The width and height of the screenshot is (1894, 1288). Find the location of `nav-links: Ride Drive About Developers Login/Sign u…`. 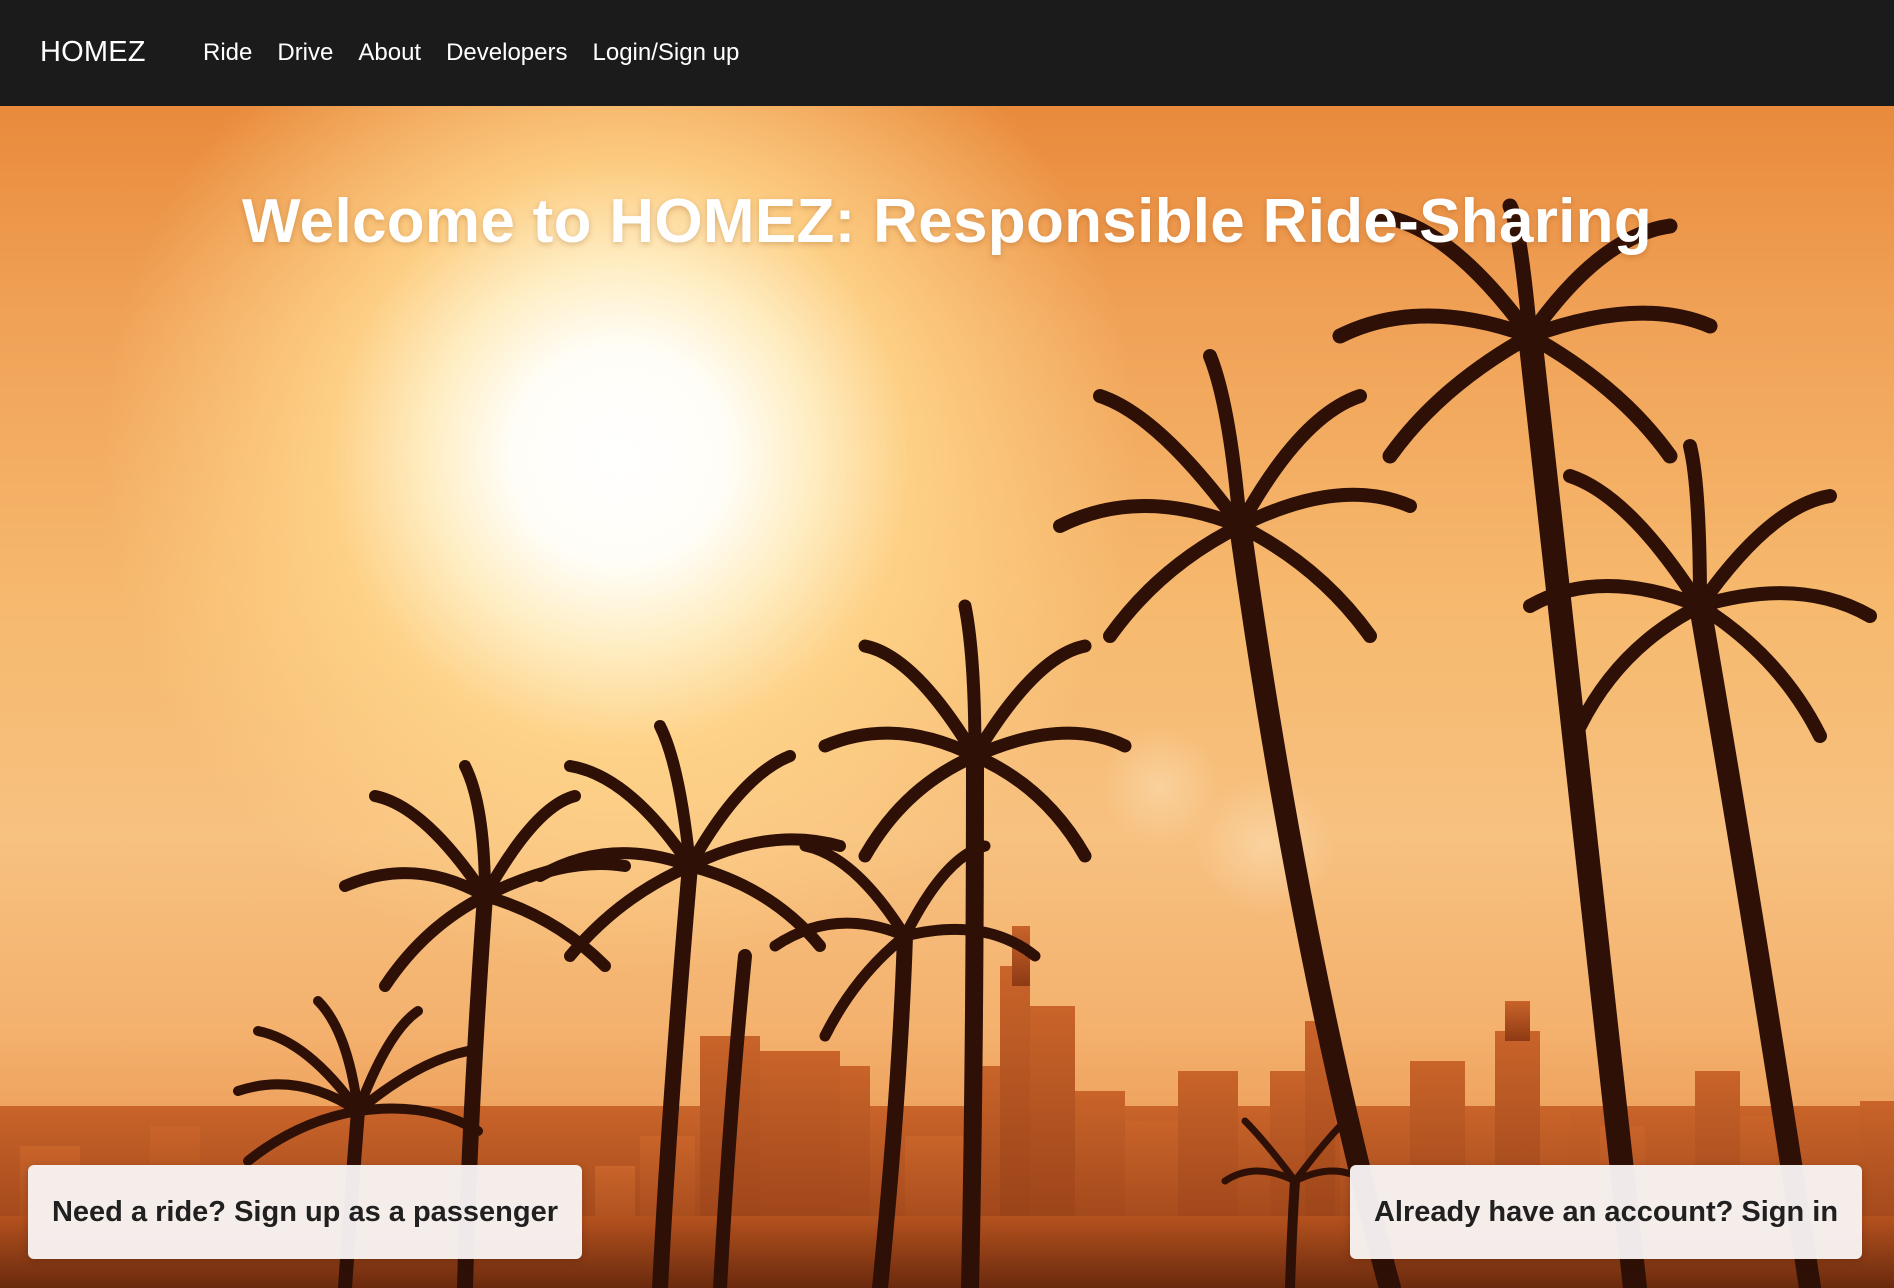

nav-links: Ride Drive About Developers Login/Sign u… is located at coordinates (483, 53).